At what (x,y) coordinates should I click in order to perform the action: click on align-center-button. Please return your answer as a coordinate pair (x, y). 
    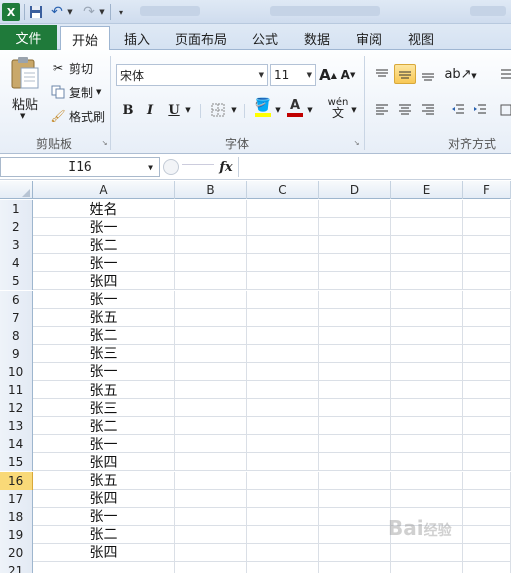
    Looking at the image, I should click on (405, 110).